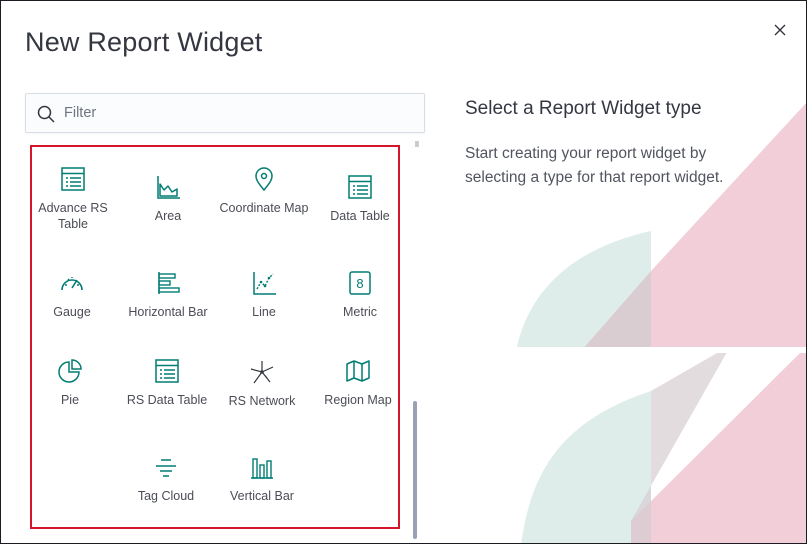  I want to click on scrollbar-track, so click(417, 144).